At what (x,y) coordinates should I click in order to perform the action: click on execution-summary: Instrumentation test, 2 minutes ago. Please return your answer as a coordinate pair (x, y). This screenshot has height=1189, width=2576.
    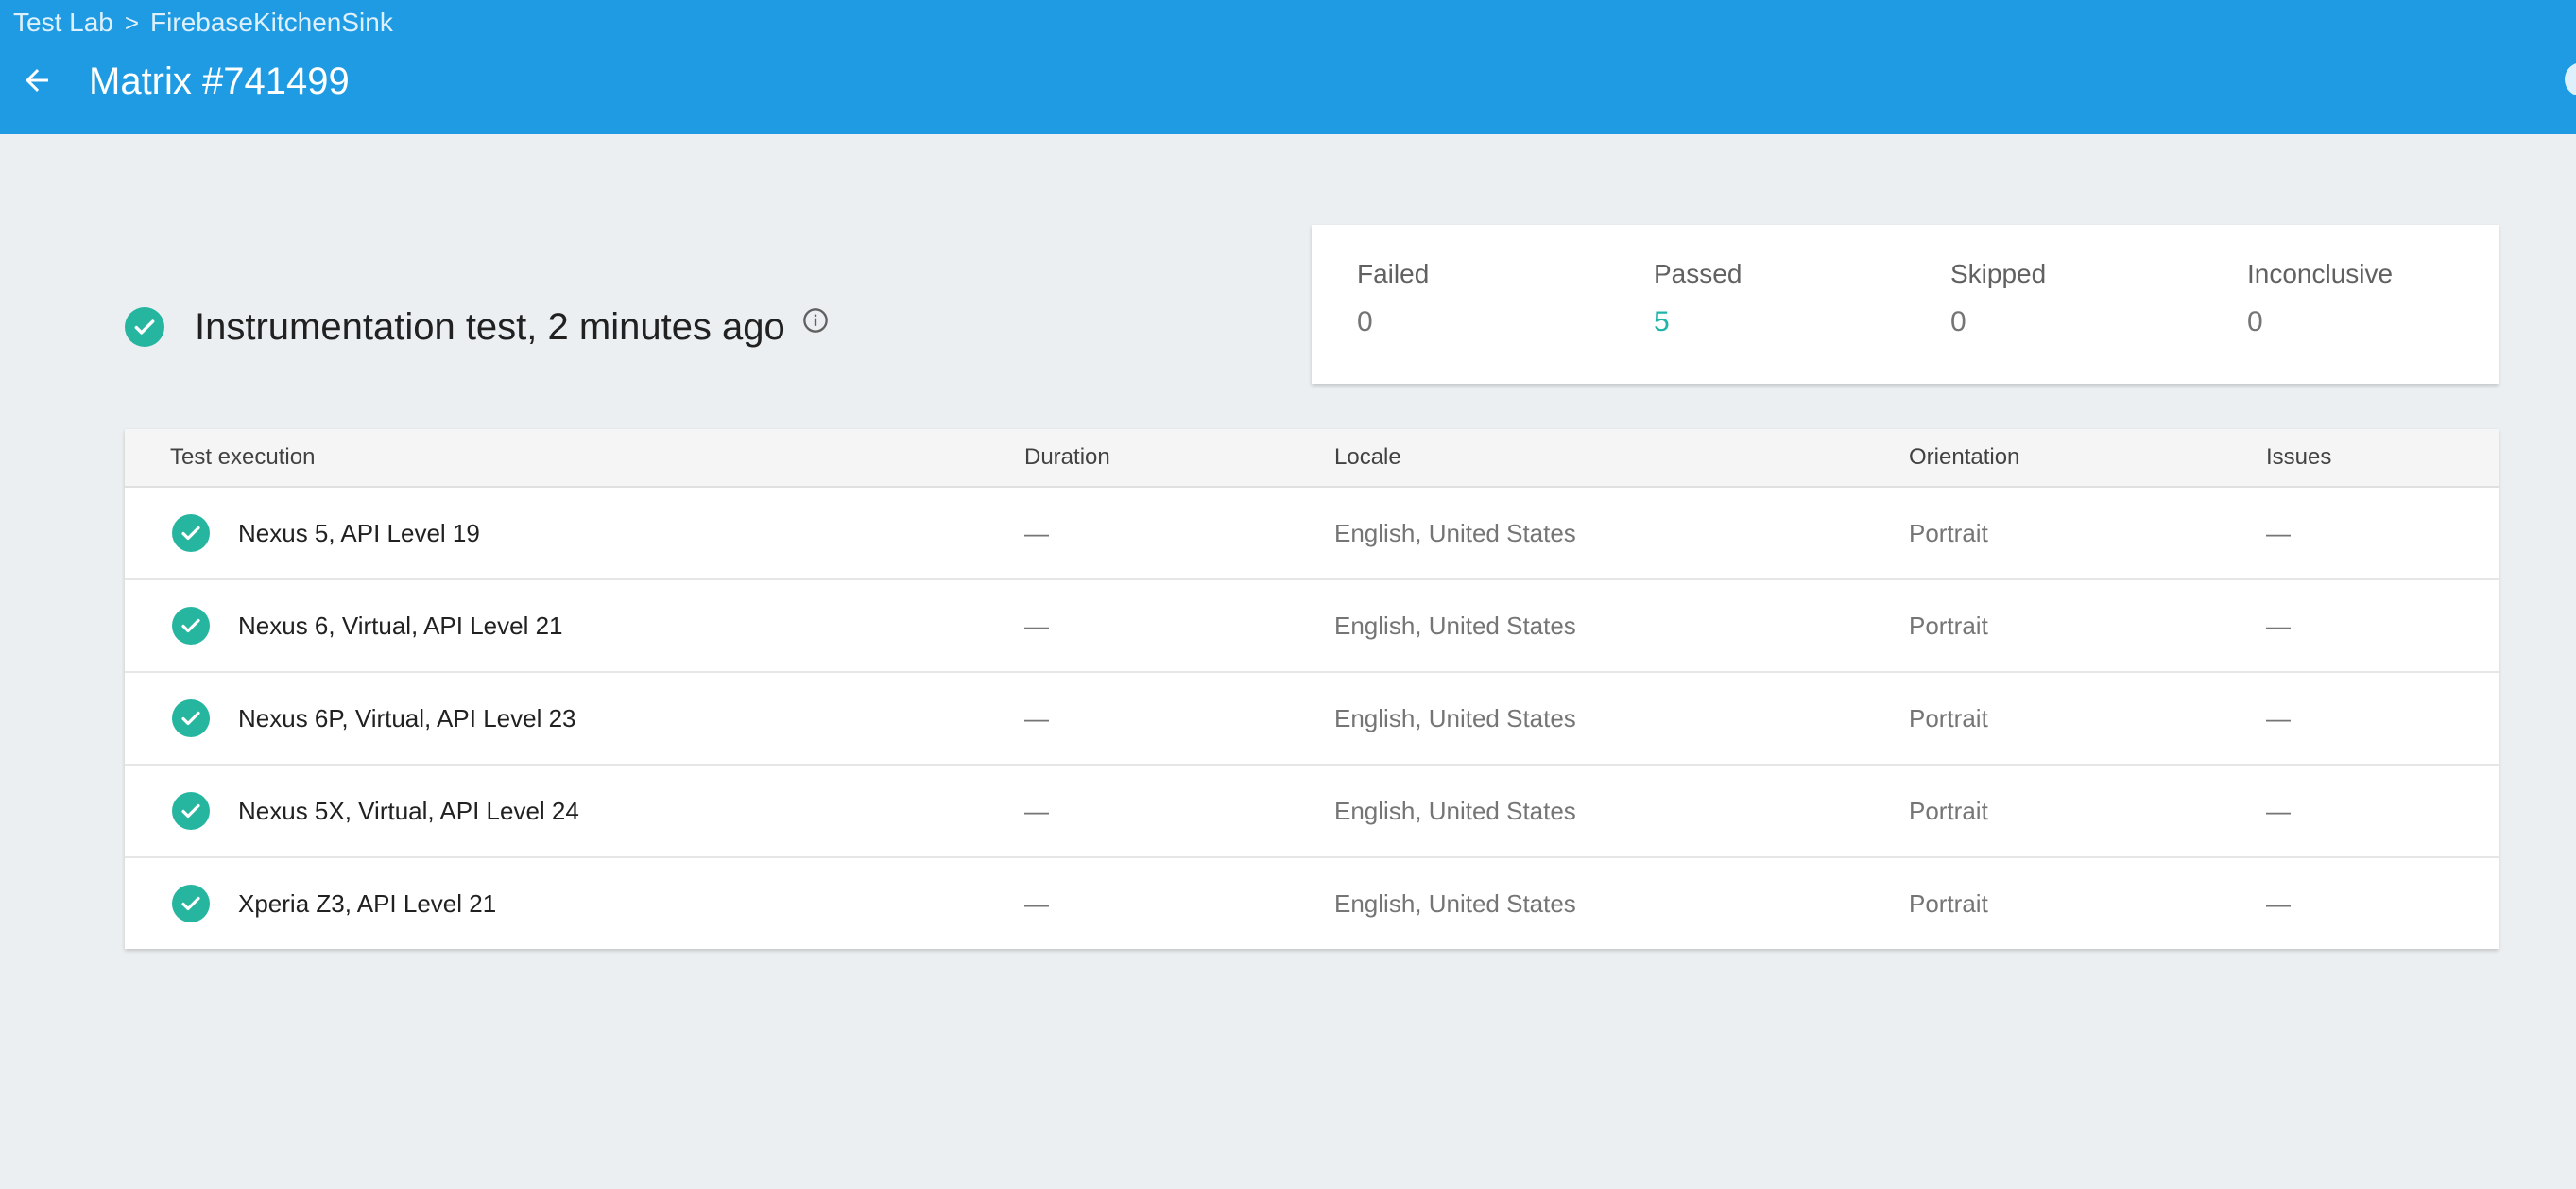
    Looking at the image, I should click on (477, 327).